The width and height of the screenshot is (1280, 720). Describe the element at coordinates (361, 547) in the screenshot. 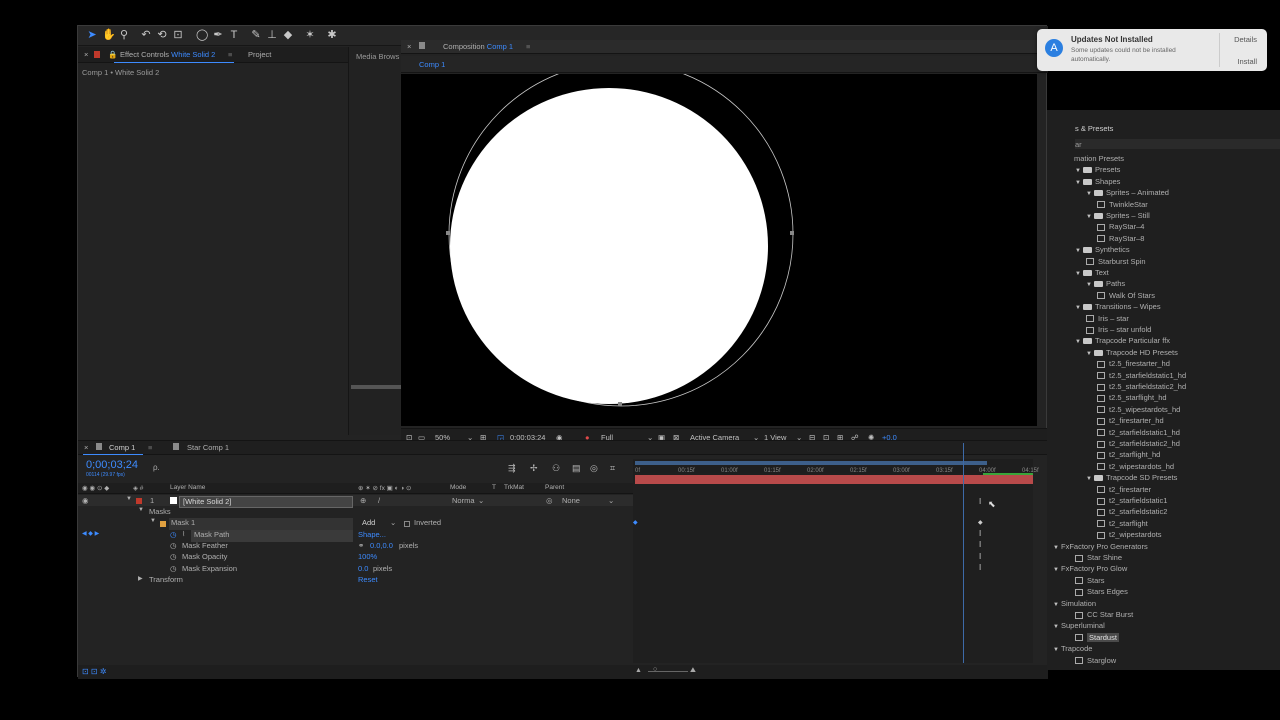

I see `link-icon: ⚭` at that location.